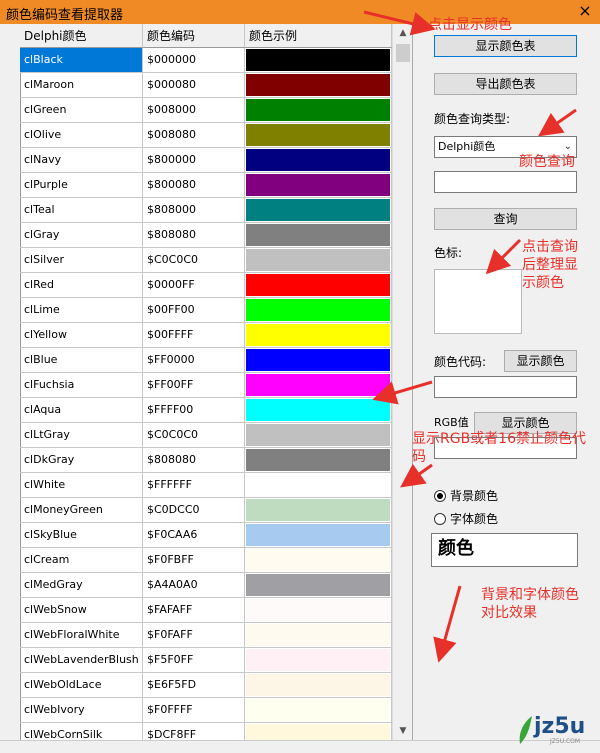 Image resolution: width=600 pixels, height=753 pixels. I want to click on radio-font-color: 字体颜色, so click(466, 519).